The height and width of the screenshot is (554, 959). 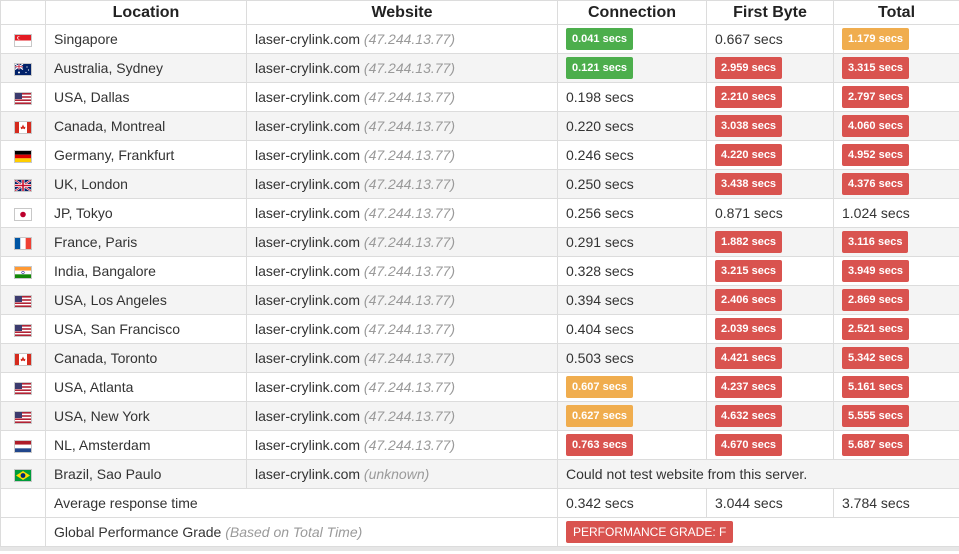 I want to click on total-column-header: Total, so click(x=896, y=12).